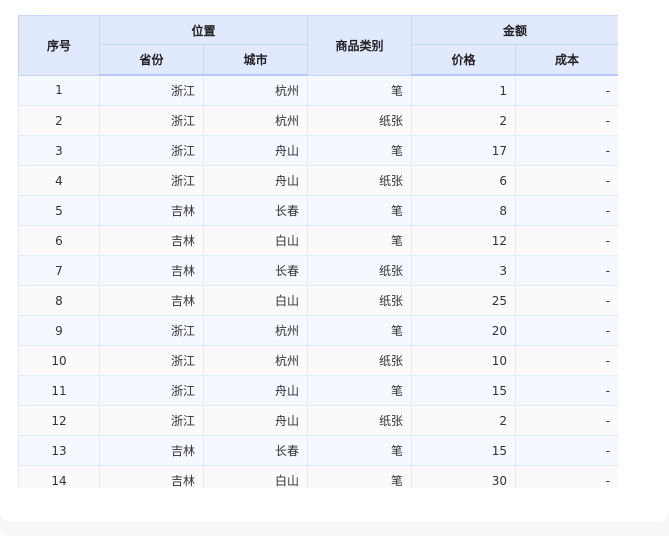 The width and height of the screenshot is (669, 536). I want to click on table-row: 3 浙江 舟山笔 17-, so click(318, 150).